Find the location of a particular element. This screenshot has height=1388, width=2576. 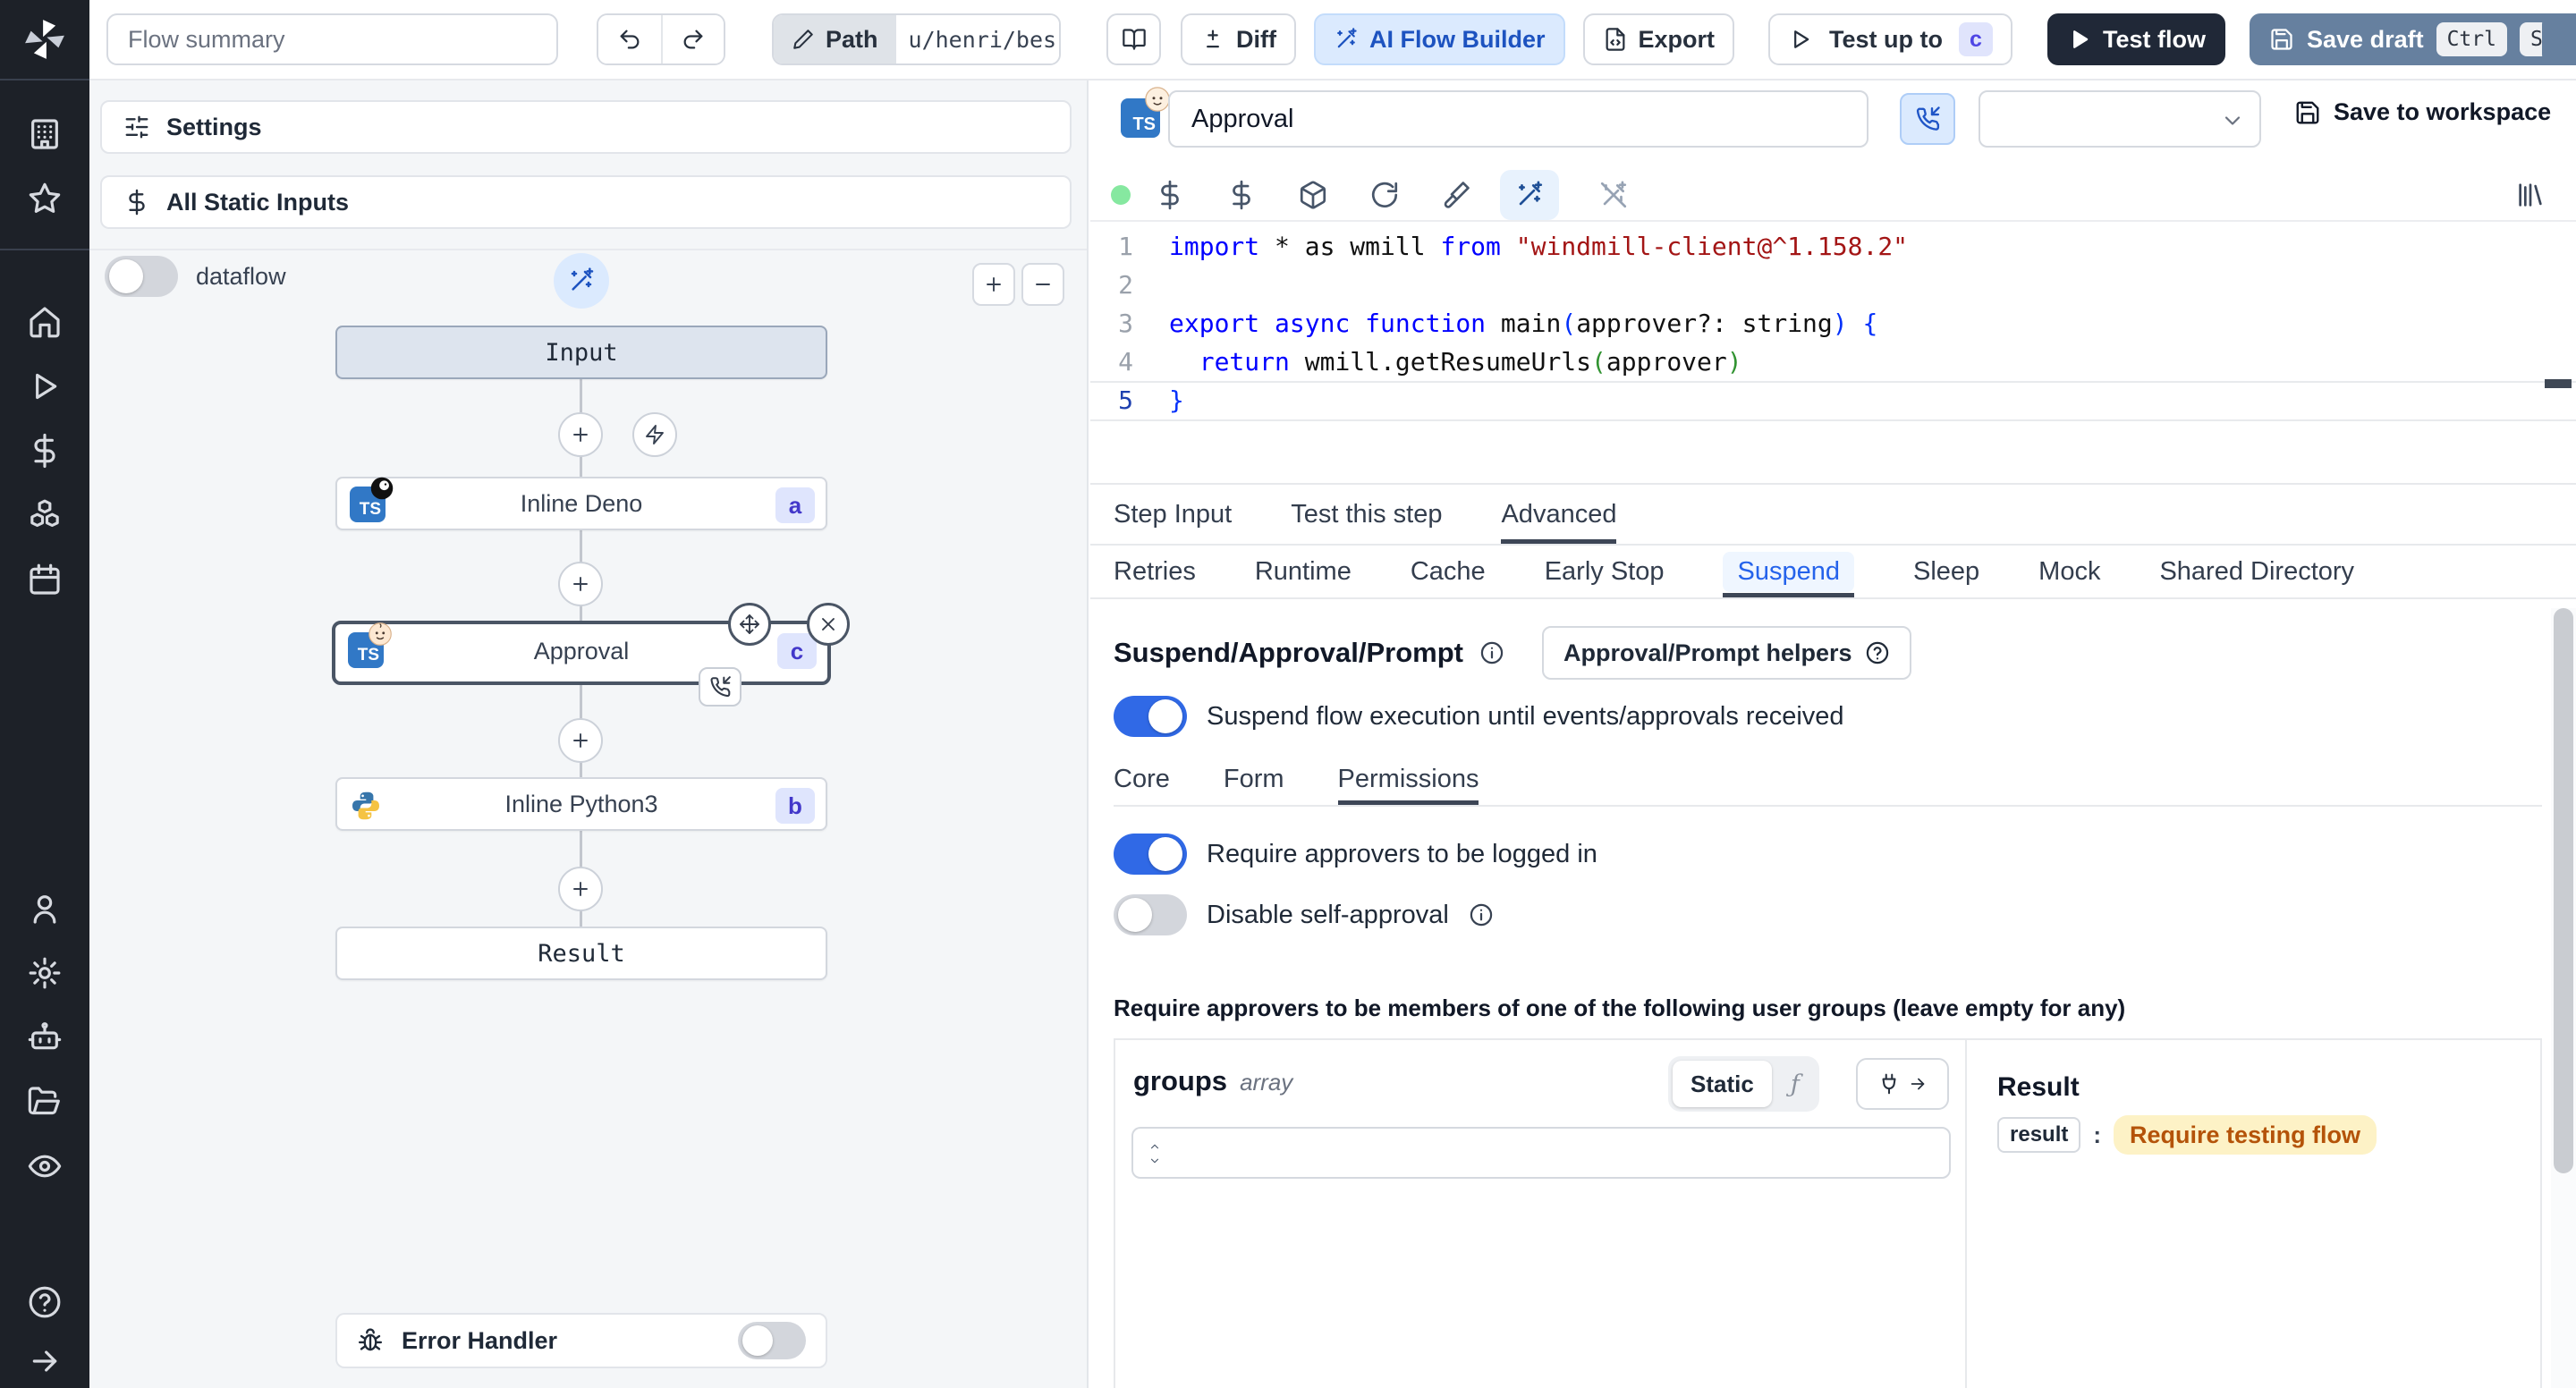

tab-suspend: Suspend is located at coordinates (1788, 571).